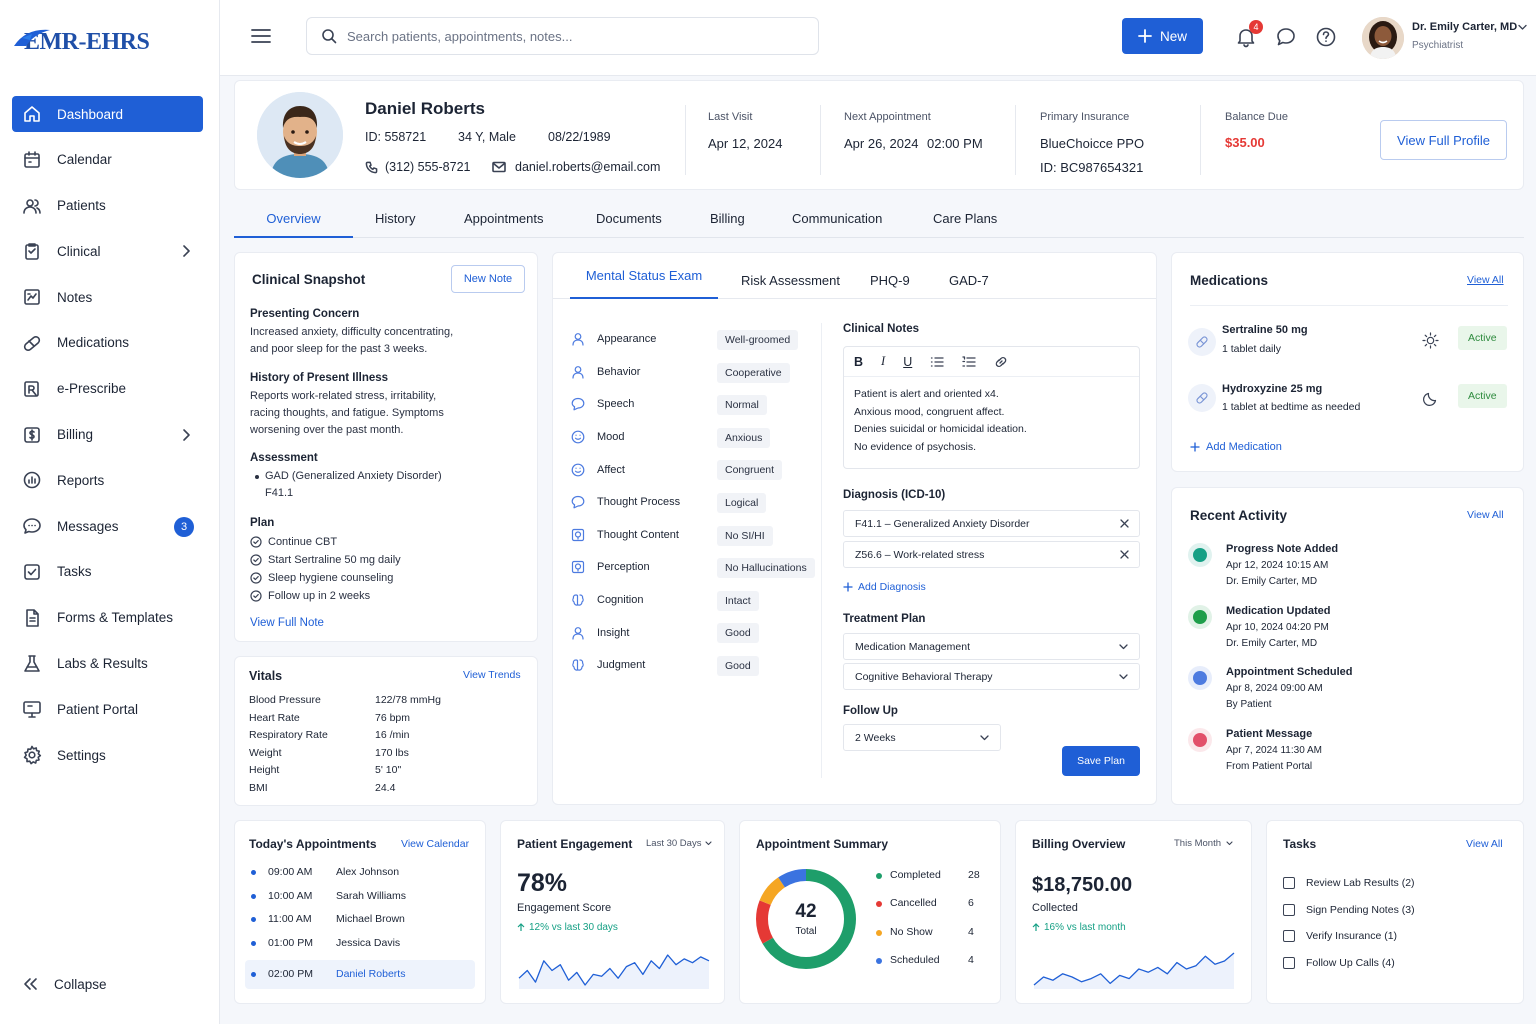 The height and width of the screenshot is (1024, 1536). What do you see at coordinates (727, 218) in the screenshot?
I see `tab-billing: Billing` at bounding box center [727, 218].